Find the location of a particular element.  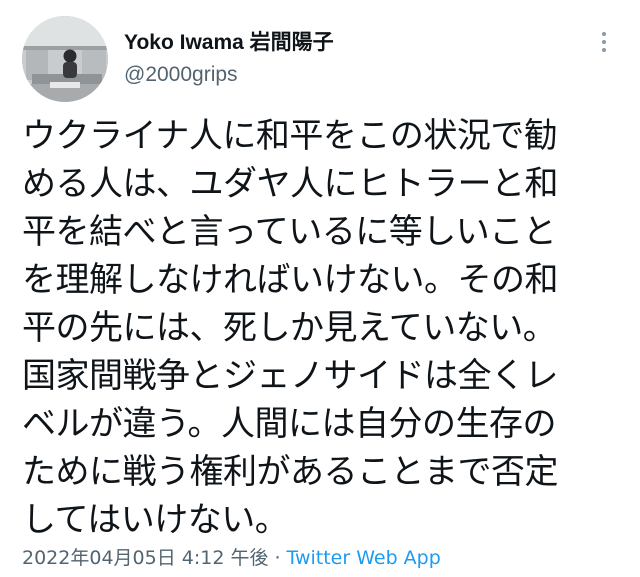

more-vertical-icon is located at coordinates (604, 42).